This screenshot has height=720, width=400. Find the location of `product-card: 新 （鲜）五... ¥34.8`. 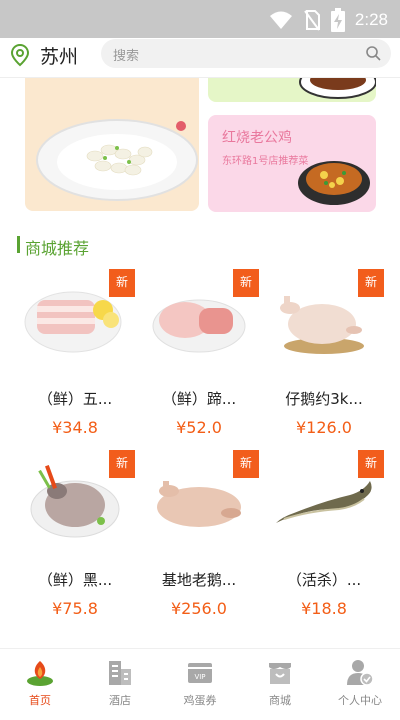

product-card: 新 （鲜）五... ¥34.8 is located at coordinates (75, 354).